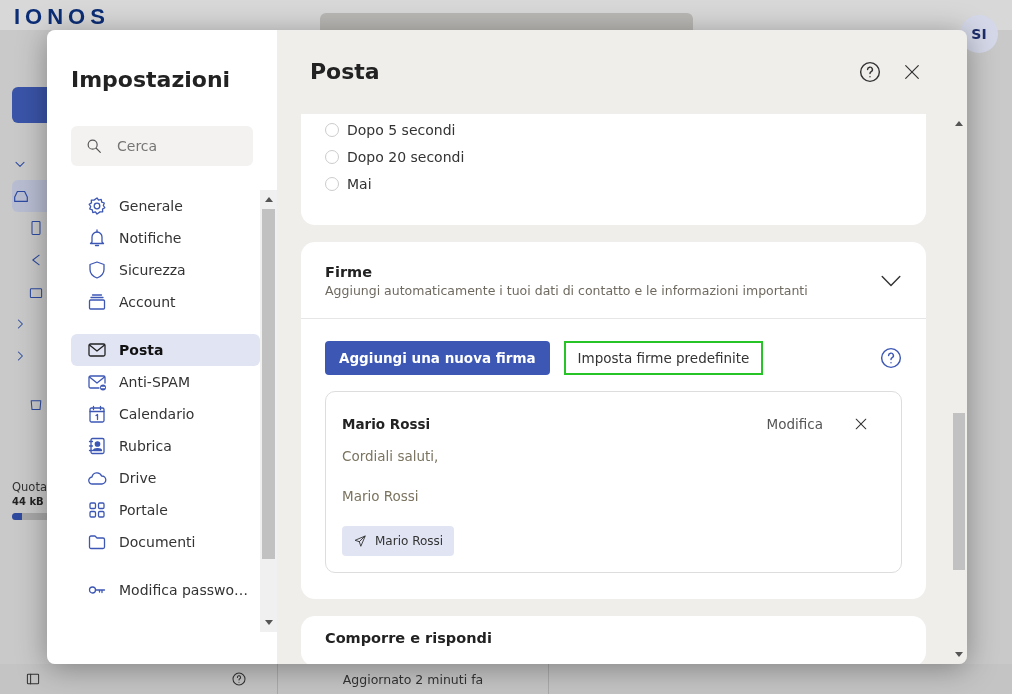 The width and height of the screenshot is (1012, 694). What do you see at coordinates (391, 457) in the screenshot?
I see `signature-text: Cordiali saluti,` at bounding box center [391, 457].